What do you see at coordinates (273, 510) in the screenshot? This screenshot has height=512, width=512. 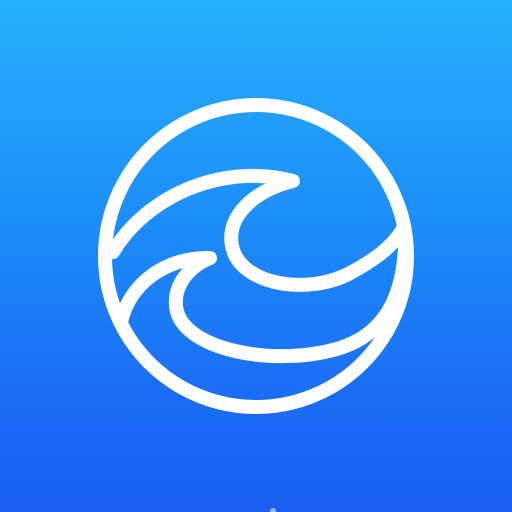 I see `home-indicator-notch` at bounding box center [273, 510].